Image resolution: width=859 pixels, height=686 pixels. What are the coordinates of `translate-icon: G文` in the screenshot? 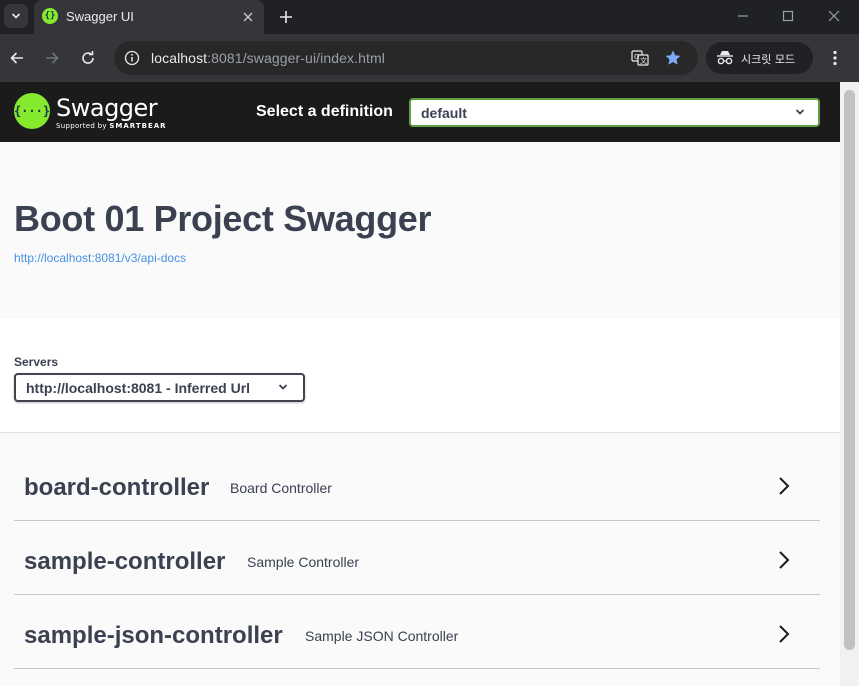 It's located at (640, 58).